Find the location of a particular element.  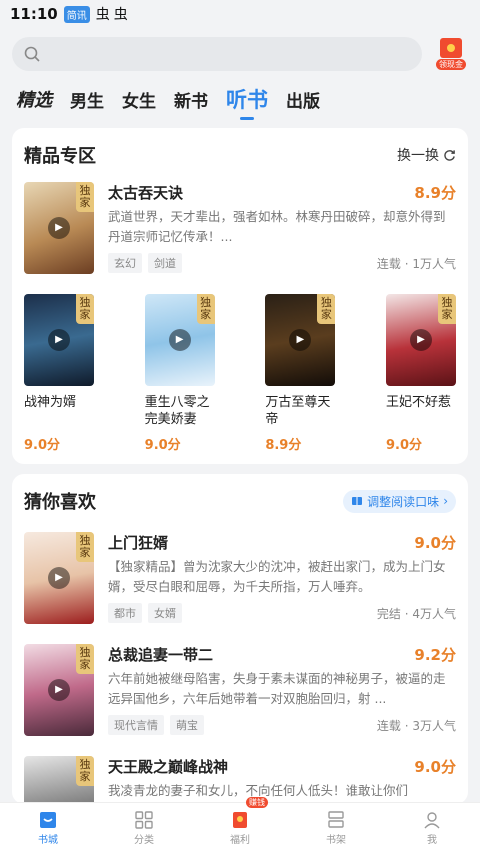

book-title: 王妃不好惹 is located at coordinates (418, 402).